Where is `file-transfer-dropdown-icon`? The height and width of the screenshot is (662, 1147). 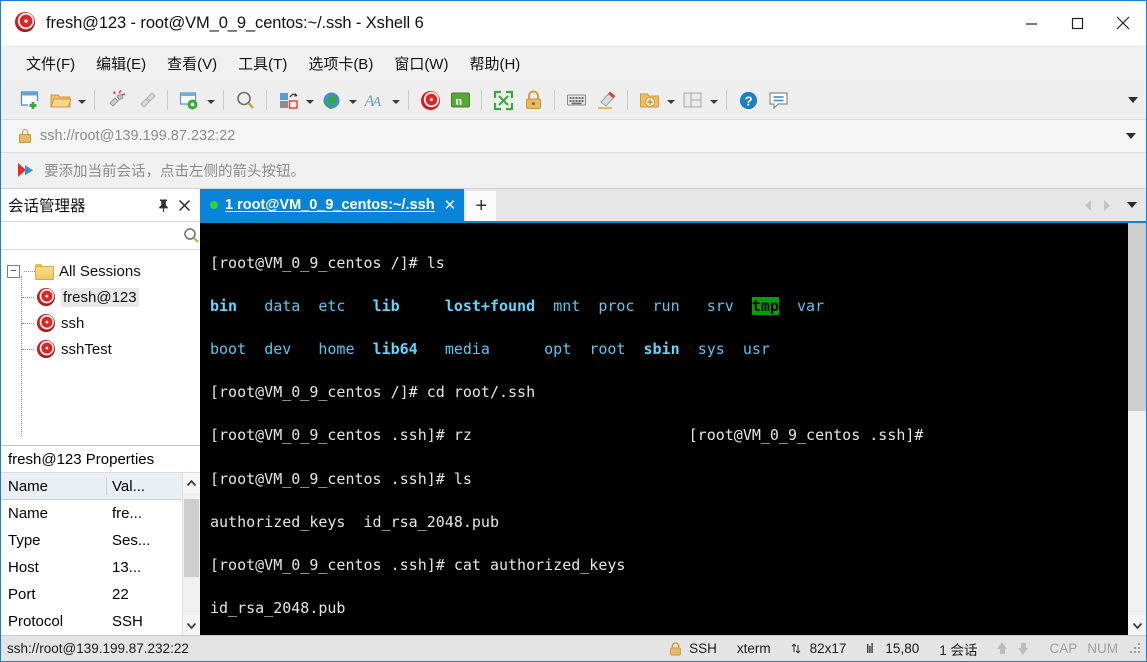 file-transfer-dropdown-icon is located at coordinates (309, 100).